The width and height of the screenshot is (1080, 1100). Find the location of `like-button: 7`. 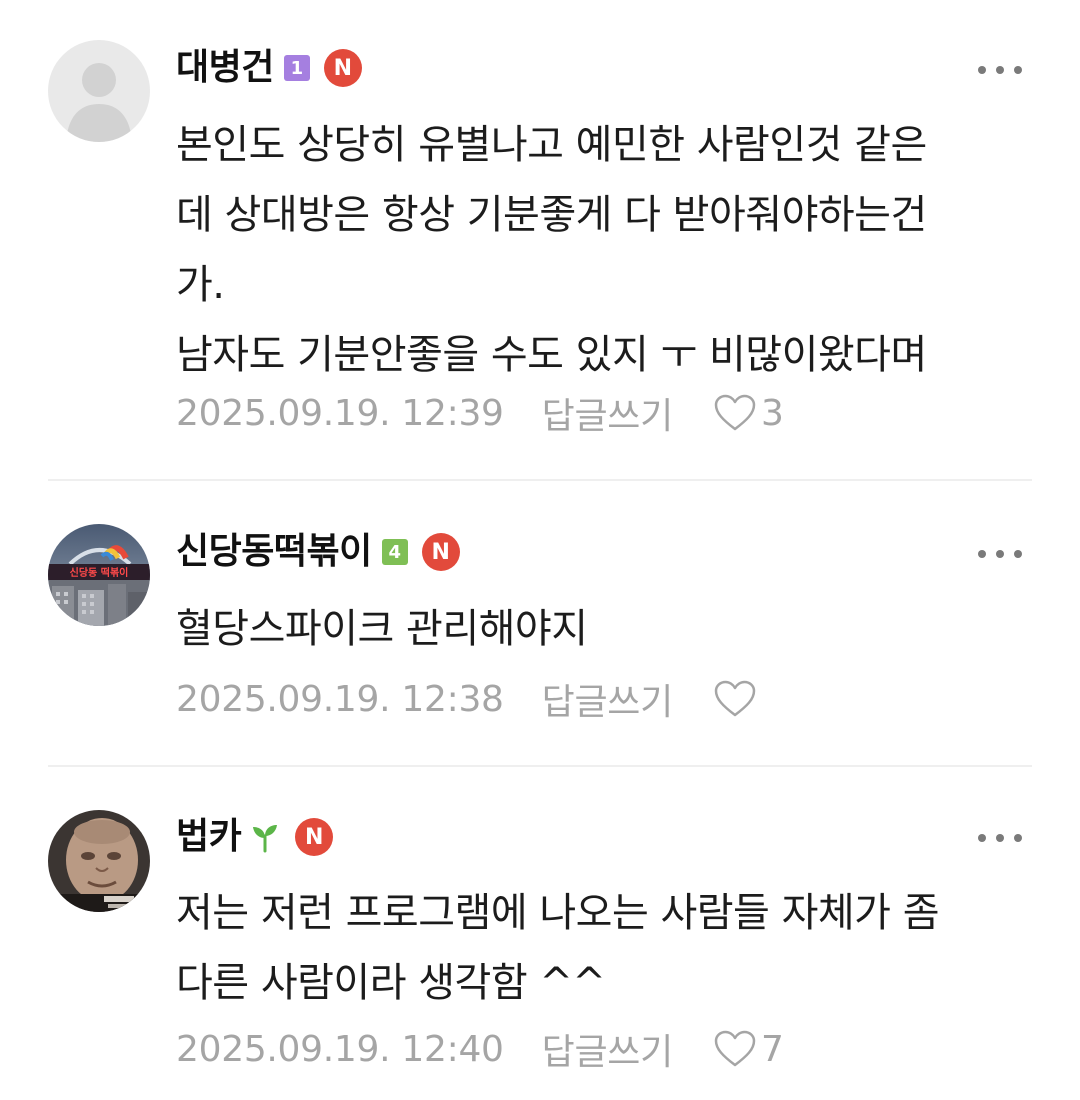

like-button: 7 is located at coordinates (748, 1049).